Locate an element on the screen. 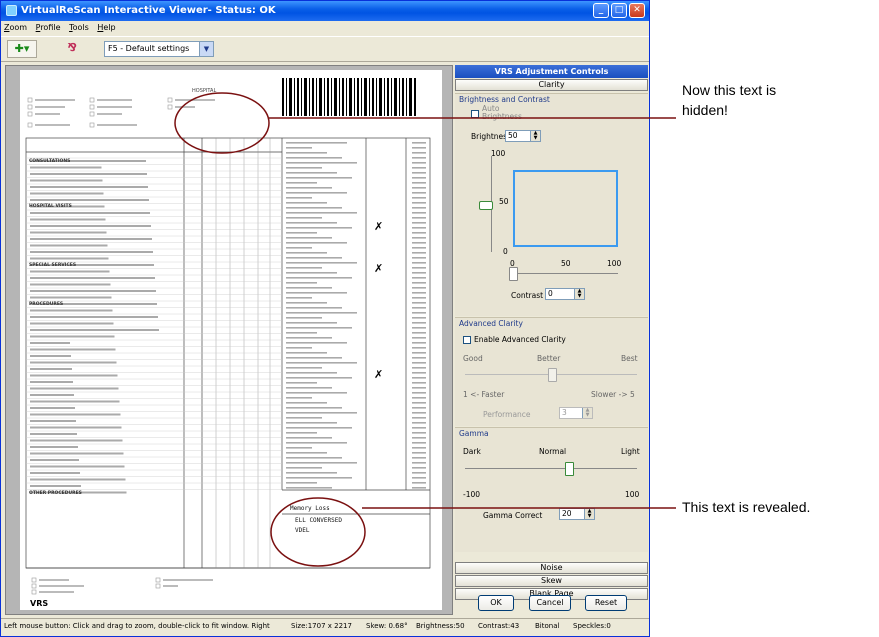 Image resolution: width=879 pixels, height=637 pixels. zoom-fit-icon: ✚▾ is located at coordinates (22, 49).